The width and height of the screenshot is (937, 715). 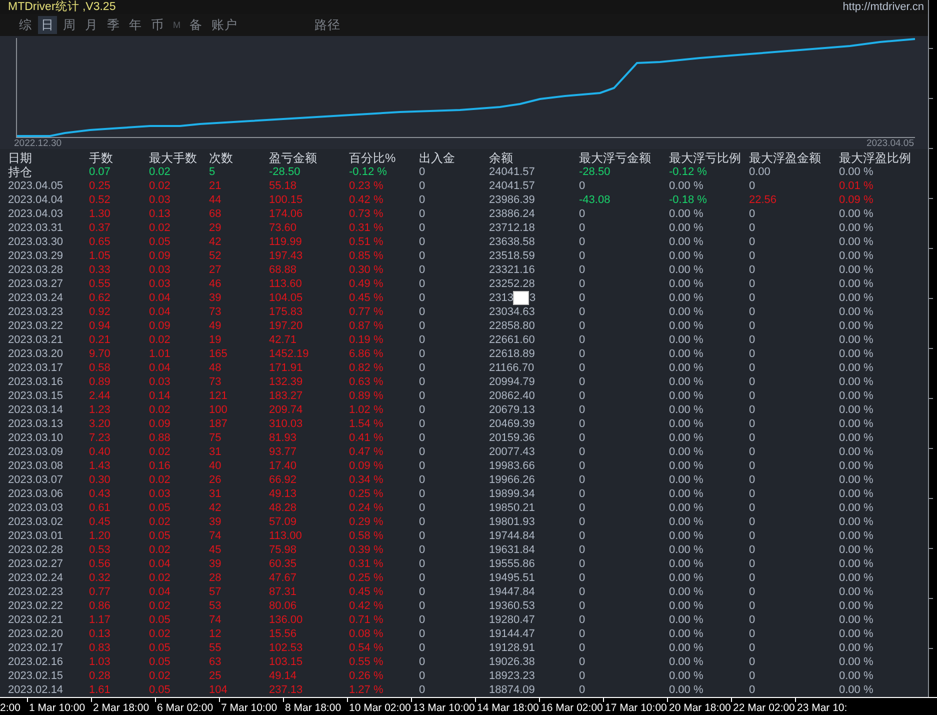 I want to click on row-label: 2023.03.23, so click(x=36, y=312).